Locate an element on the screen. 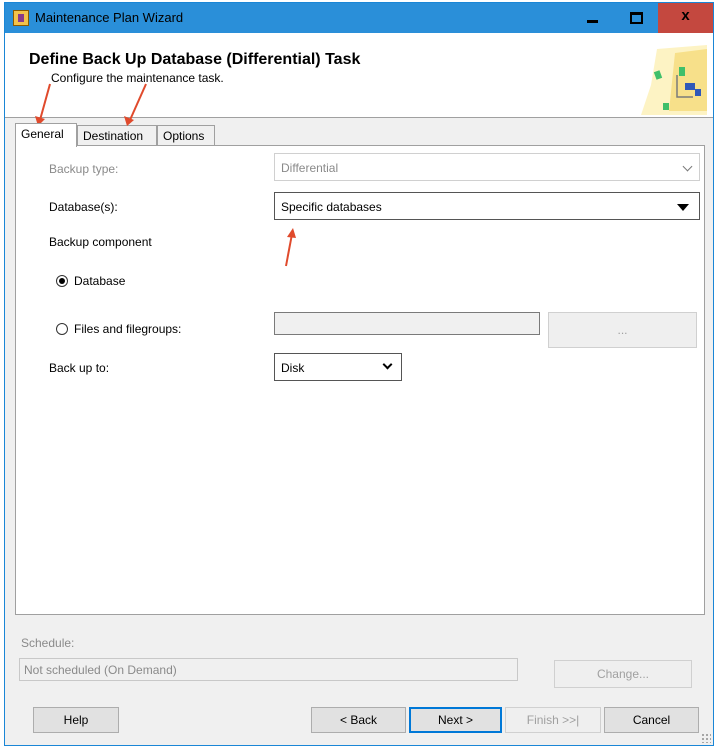 The width and height of the screenshot is (718, 750). tab-options: Options is located at coordinates (186, 135).